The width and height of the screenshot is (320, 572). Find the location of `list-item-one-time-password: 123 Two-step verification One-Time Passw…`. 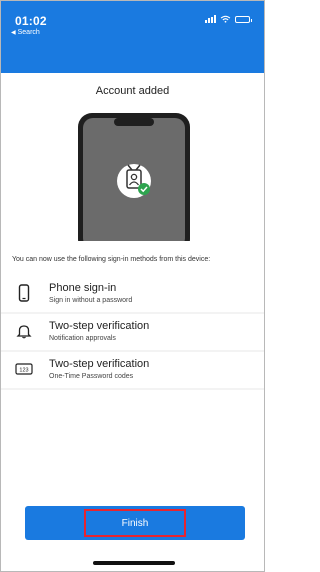

list-item-one-time-password: 123 Two-step verification One-Time Passw… is located at coordinates (132, 370).